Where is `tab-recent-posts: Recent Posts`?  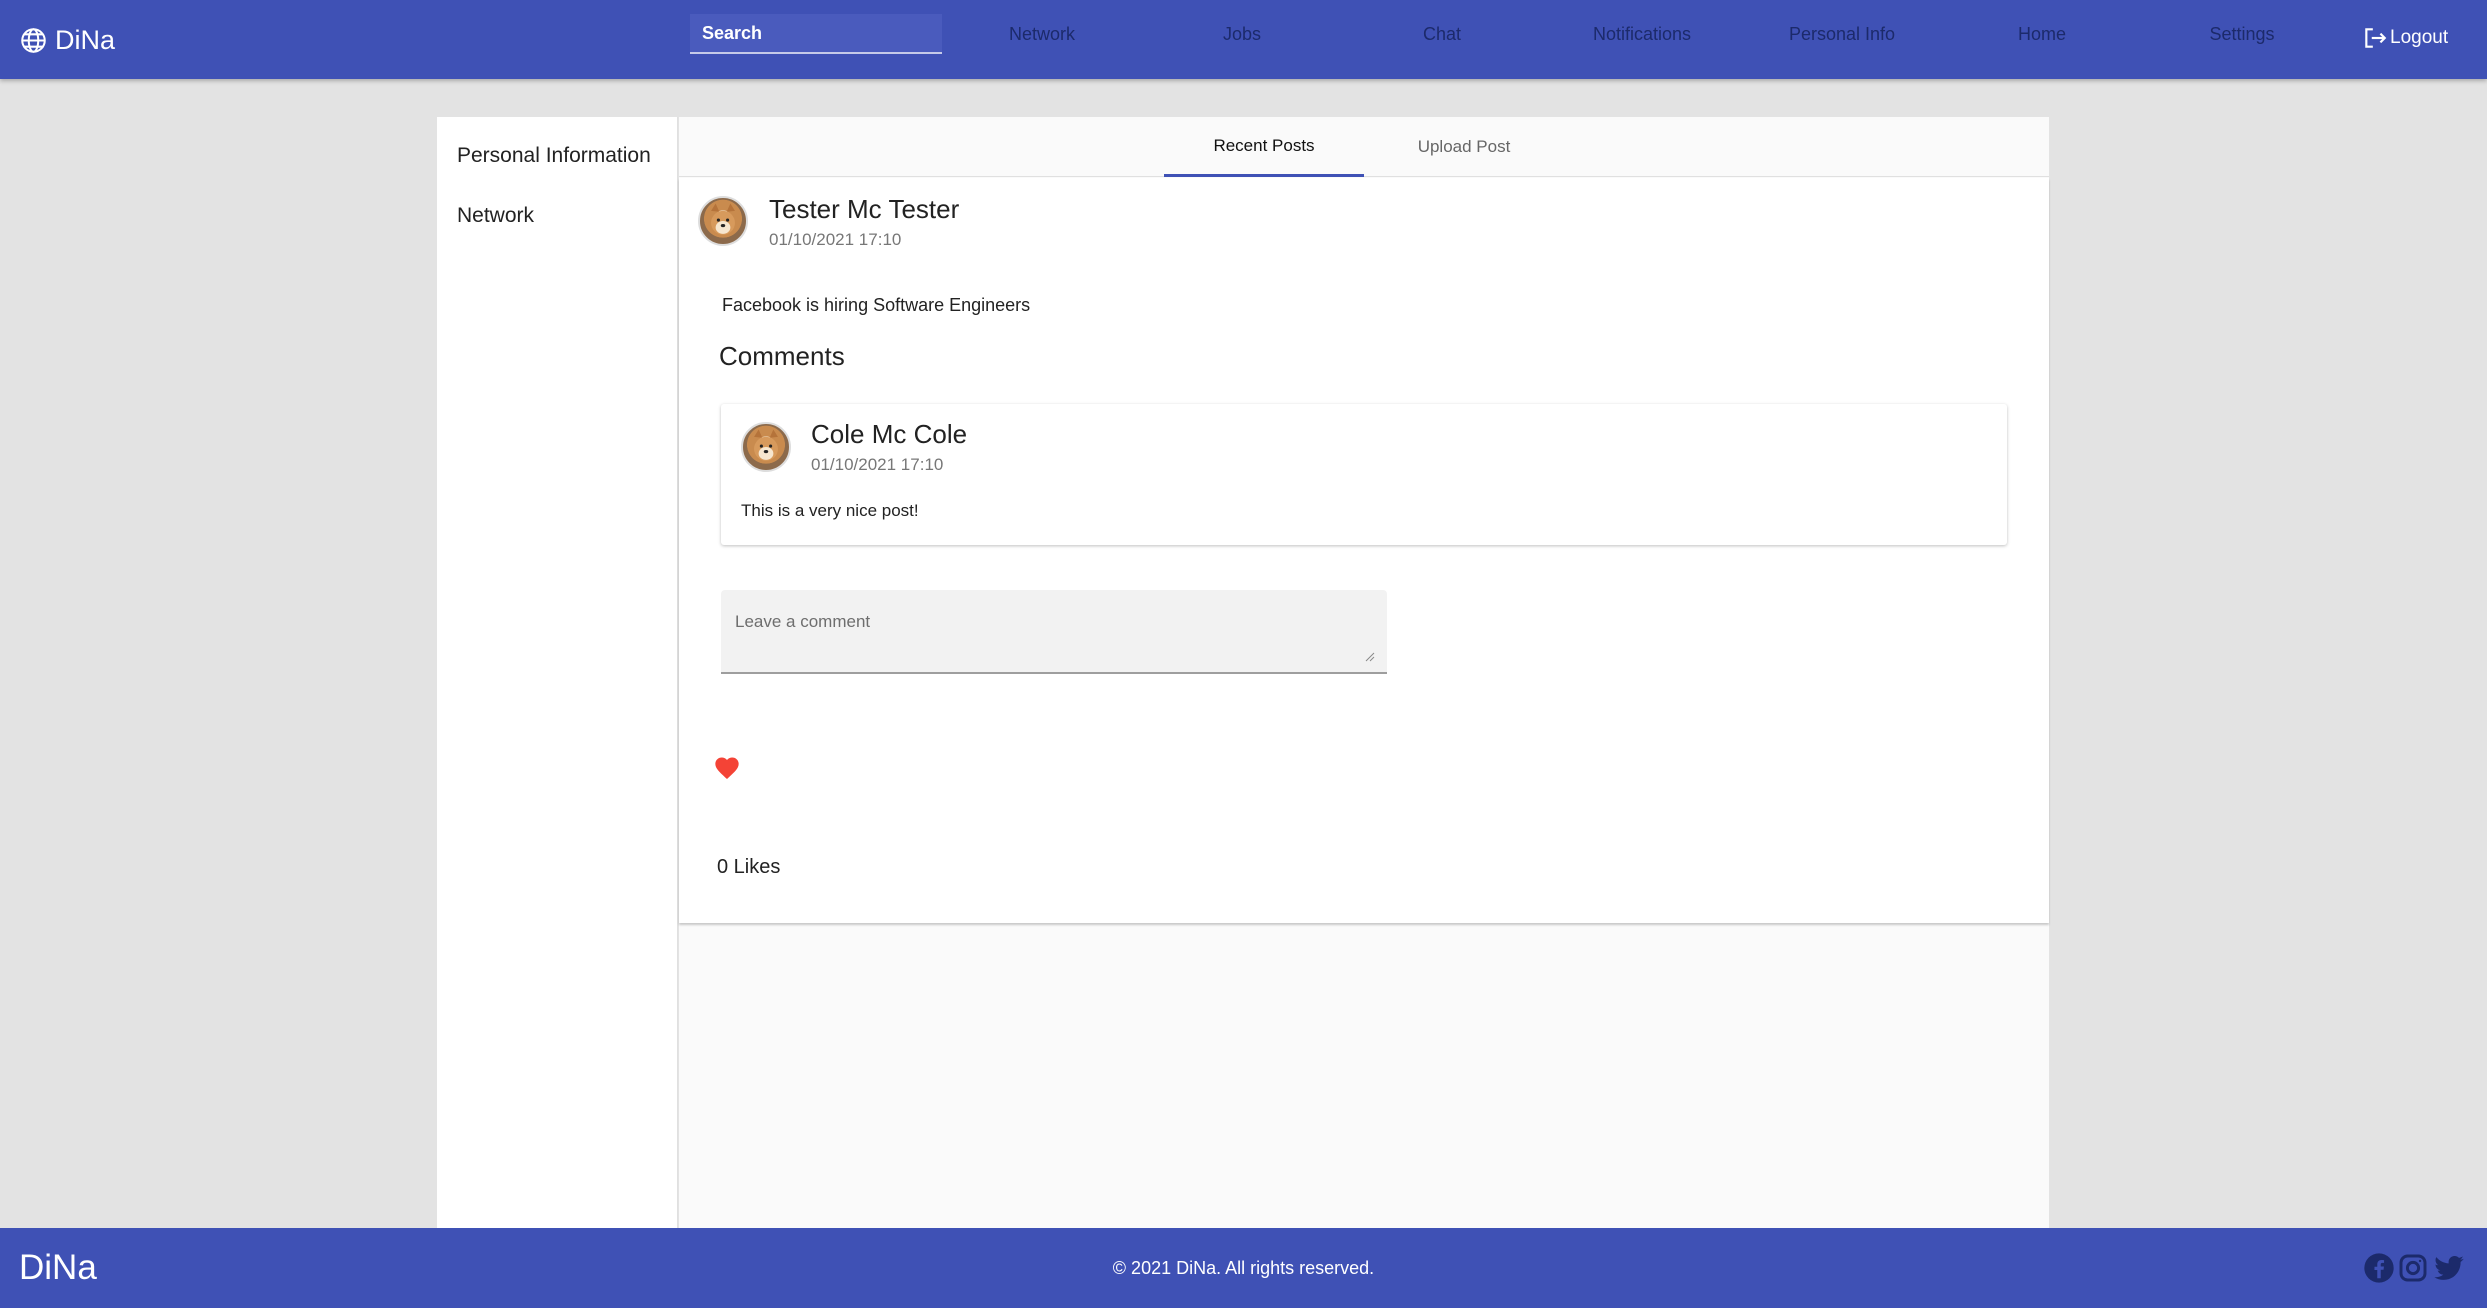 tab-recent-posts: Recent Posts is located at coordinates (1264, 147).